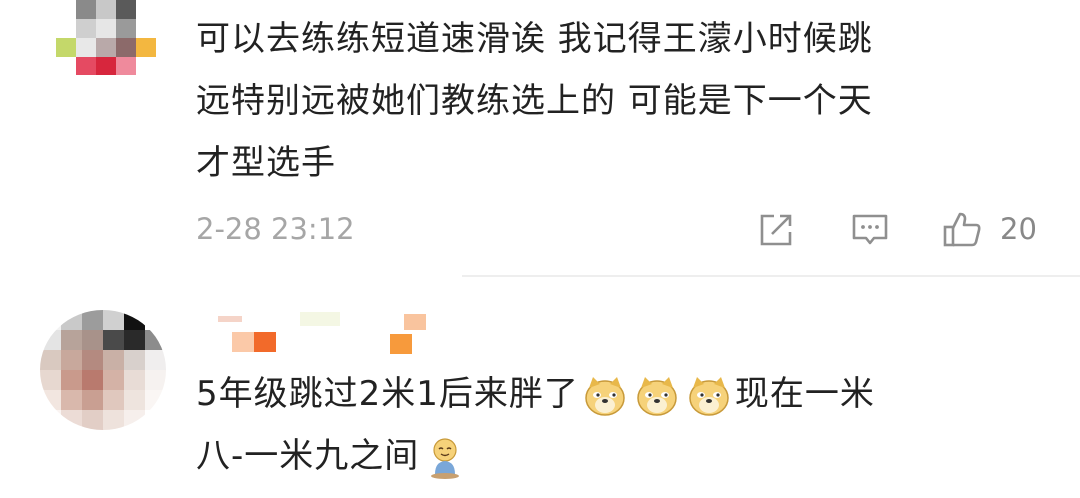 The image size is (1080, 498). I want to click on comment-fragment: 八-一米九之间, so click(308, 456).